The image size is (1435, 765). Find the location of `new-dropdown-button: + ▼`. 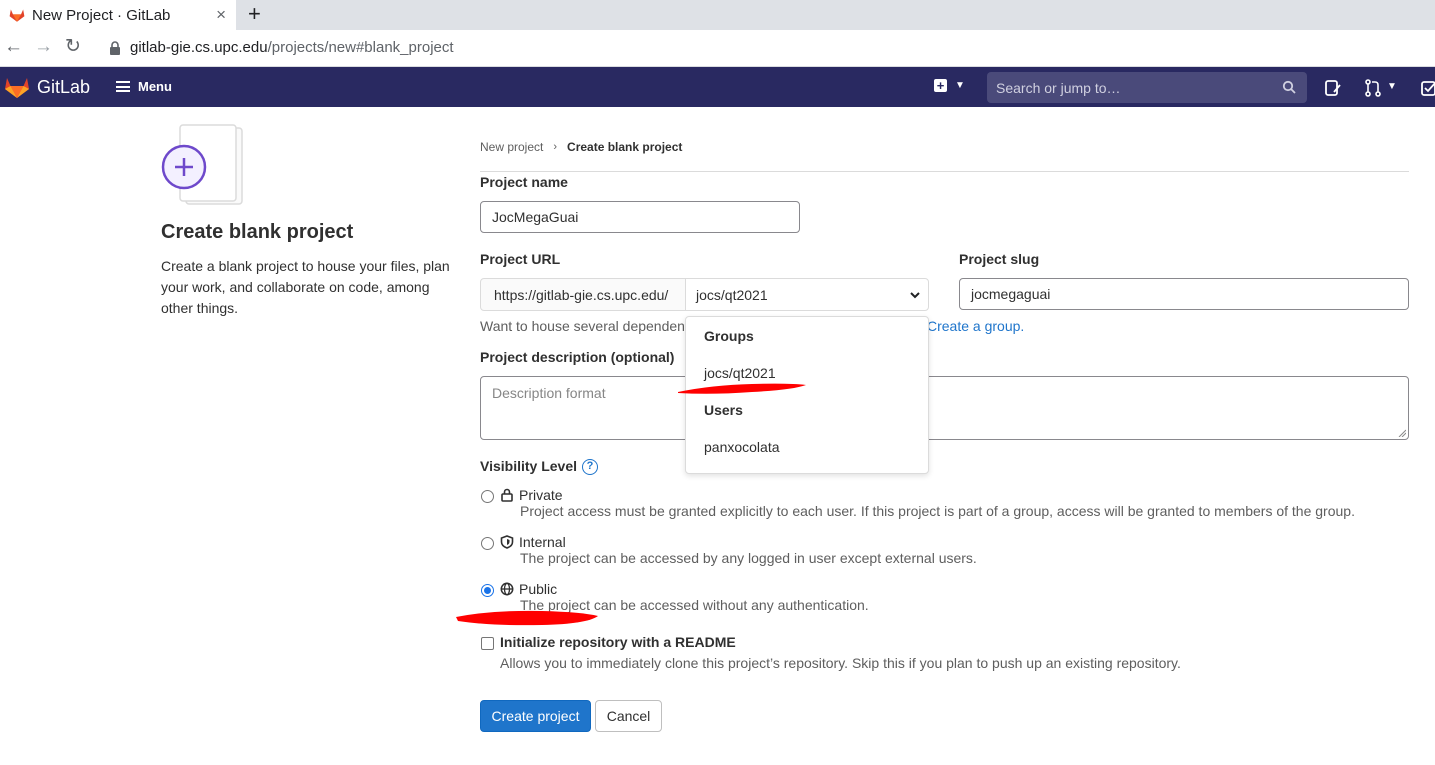

new-dropdown-button: + ▼ is located at coordinates (949, 85).